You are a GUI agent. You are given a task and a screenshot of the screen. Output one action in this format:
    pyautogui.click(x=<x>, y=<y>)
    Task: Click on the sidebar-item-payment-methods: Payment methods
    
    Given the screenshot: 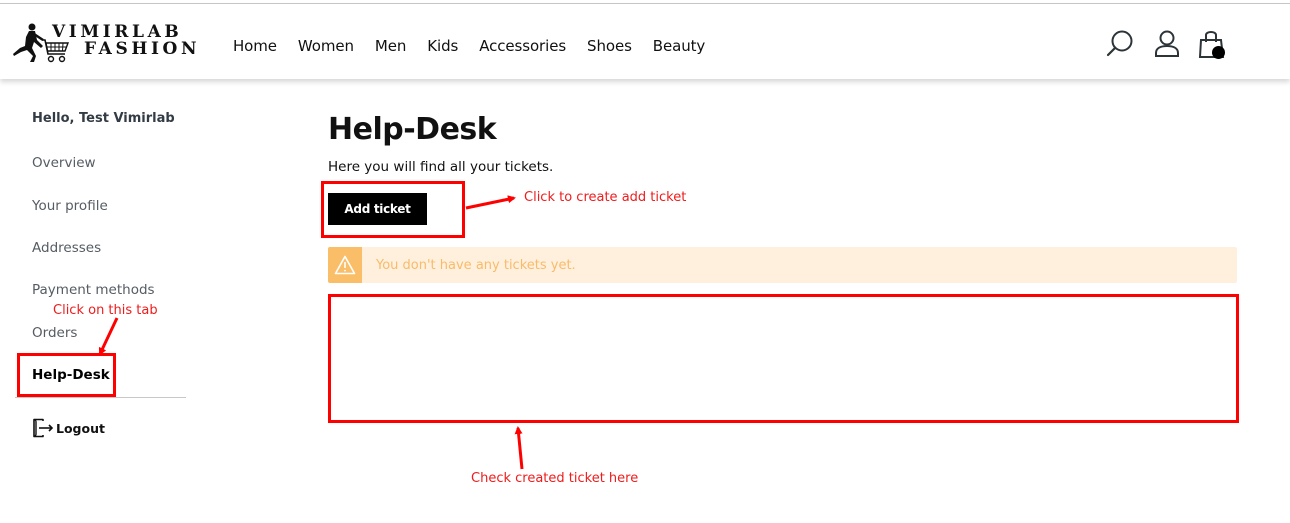 What is the action you would take?
    pyautogui.click(x=93, y=290)
    